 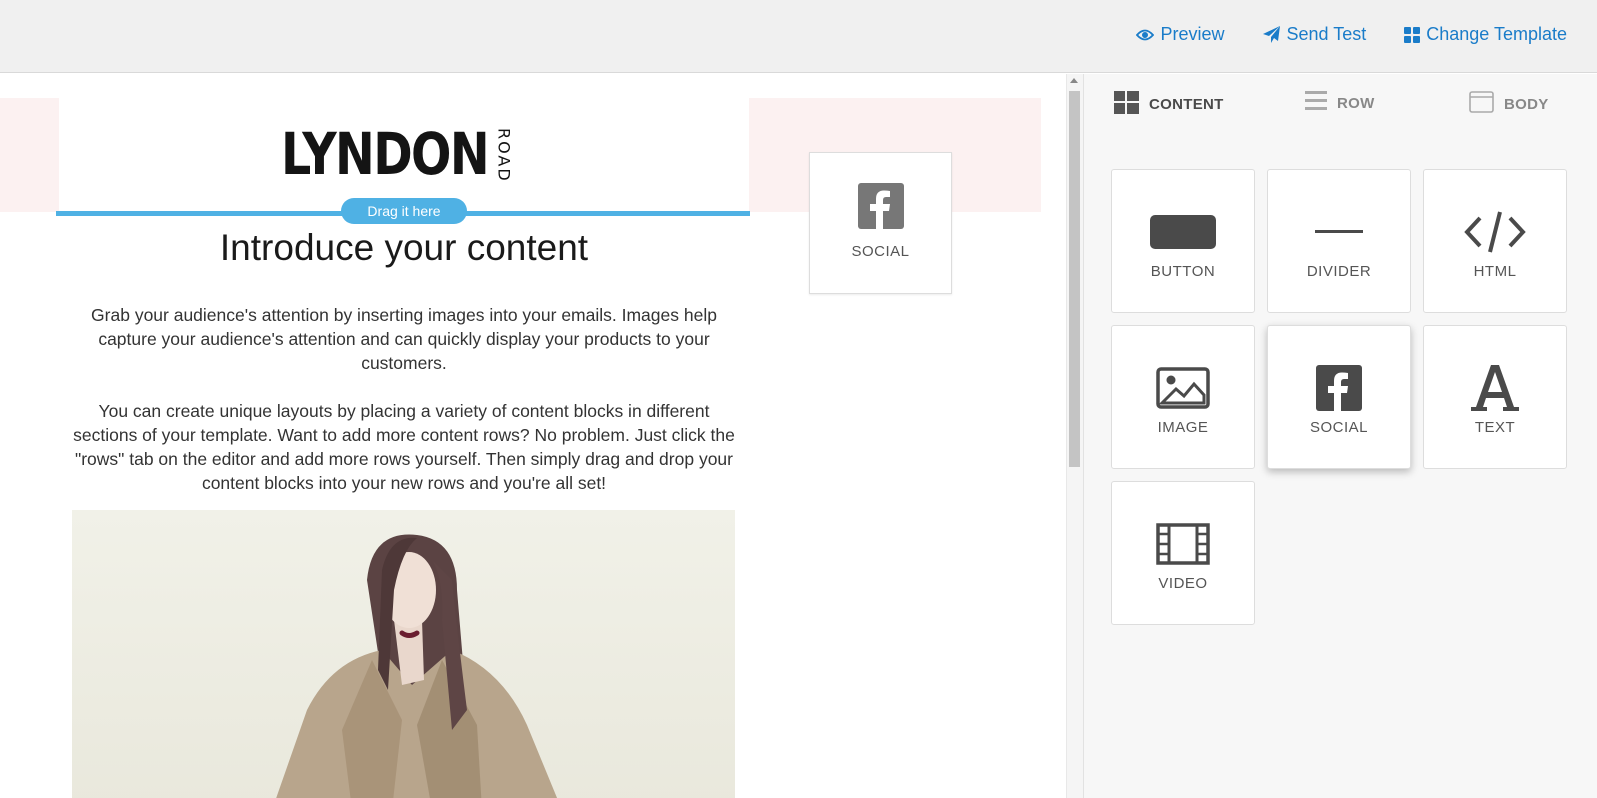 I want to click on block-divider-label: DIVIDER, so click(x=1339, y=271).